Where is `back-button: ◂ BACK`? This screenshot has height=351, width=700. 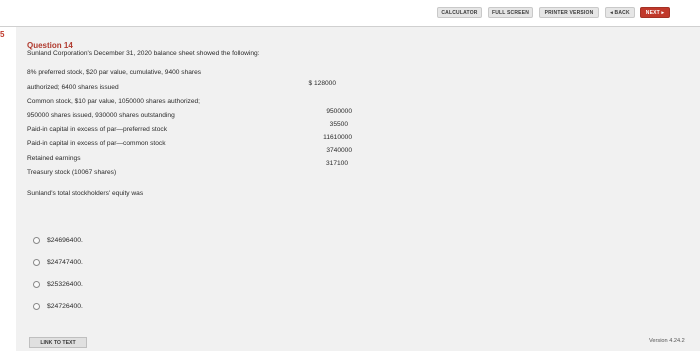 back-button: ◂ BACK is located at coordinates (620, 12).